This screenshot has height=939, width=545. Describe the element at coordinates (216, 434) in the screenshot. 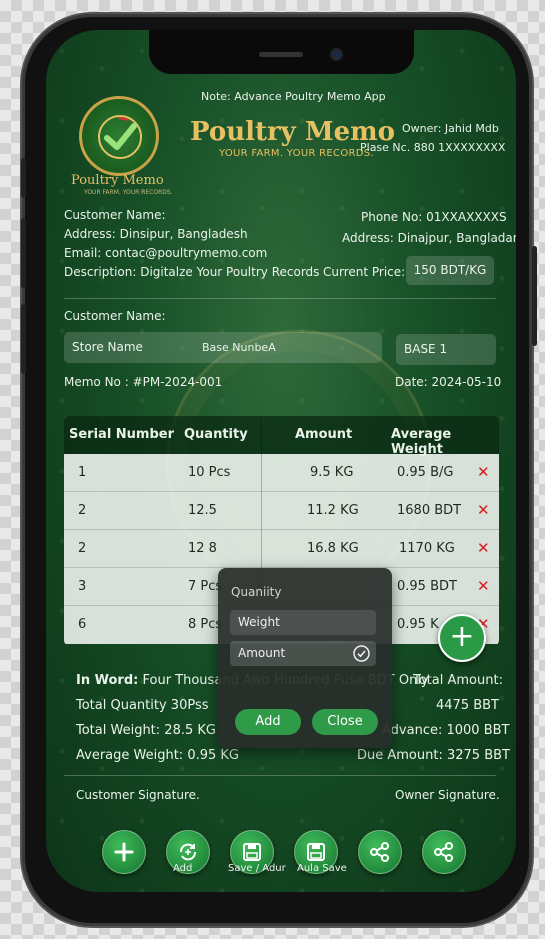

I see `header-quantity: Quantity` at that location.